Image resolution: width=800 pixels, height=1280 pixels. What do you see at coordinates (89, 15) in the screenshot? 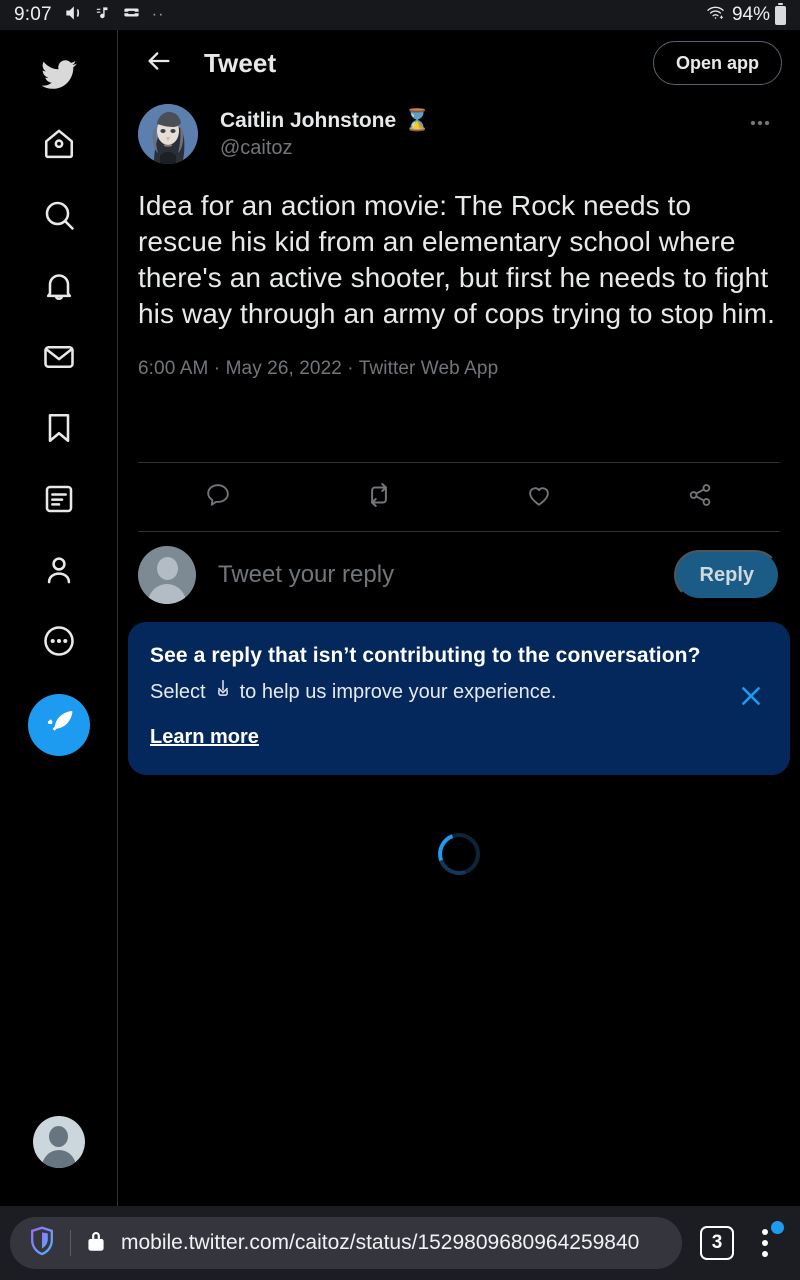
I see `status-bar-left: 9:07 ··` at bounding box center [89, 15].